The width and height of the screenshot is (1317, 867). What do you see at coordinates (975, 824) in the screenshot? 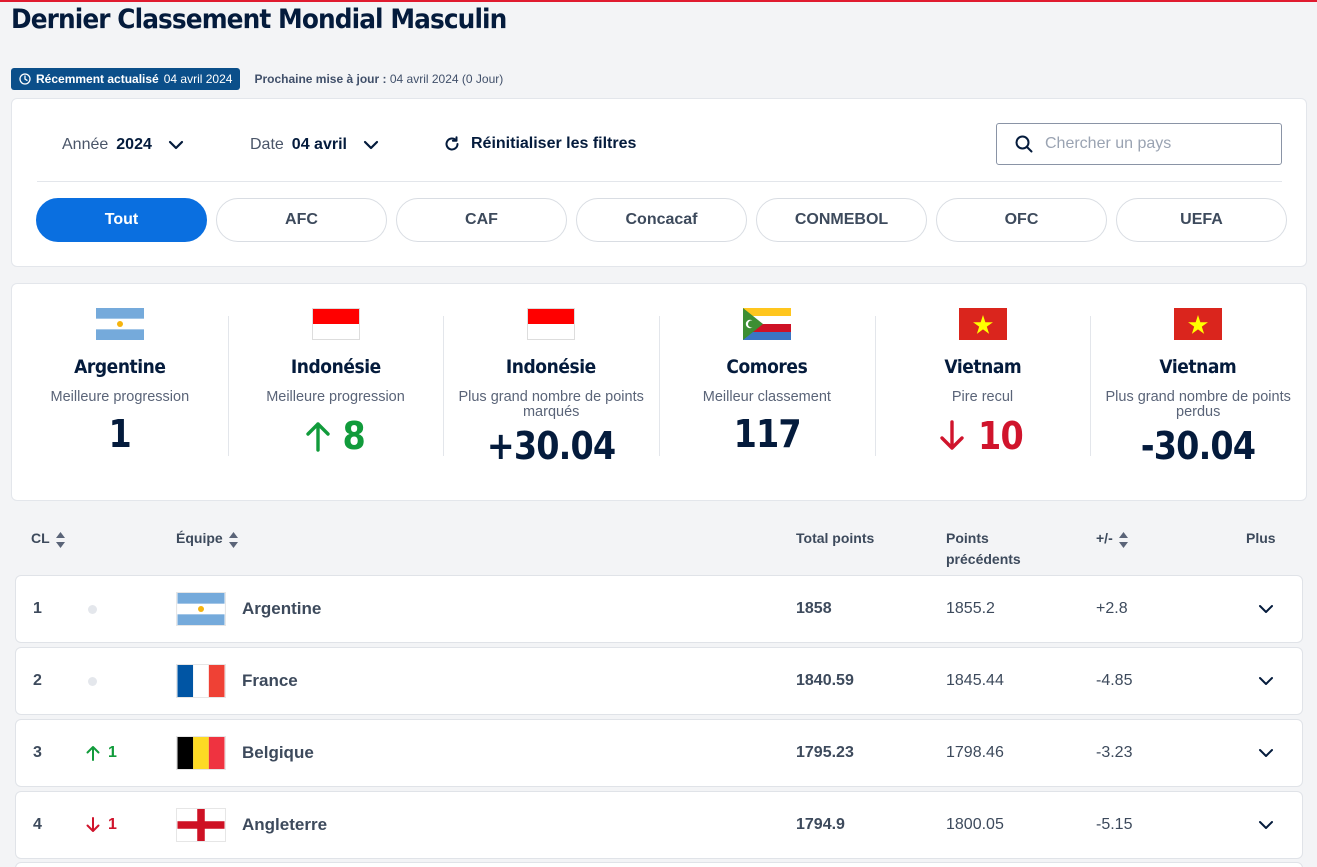
I see `row-previous-points: 1800.05` at bounding box center [975, 824].